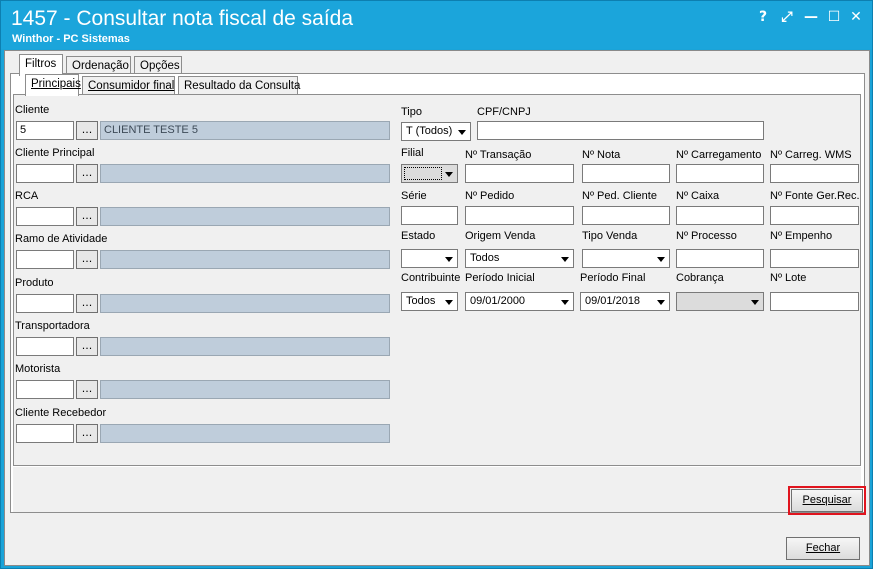 The height and width of the screenshot is (569, 873). I want to click on cliente-code-input: 5, so click(45, 130).